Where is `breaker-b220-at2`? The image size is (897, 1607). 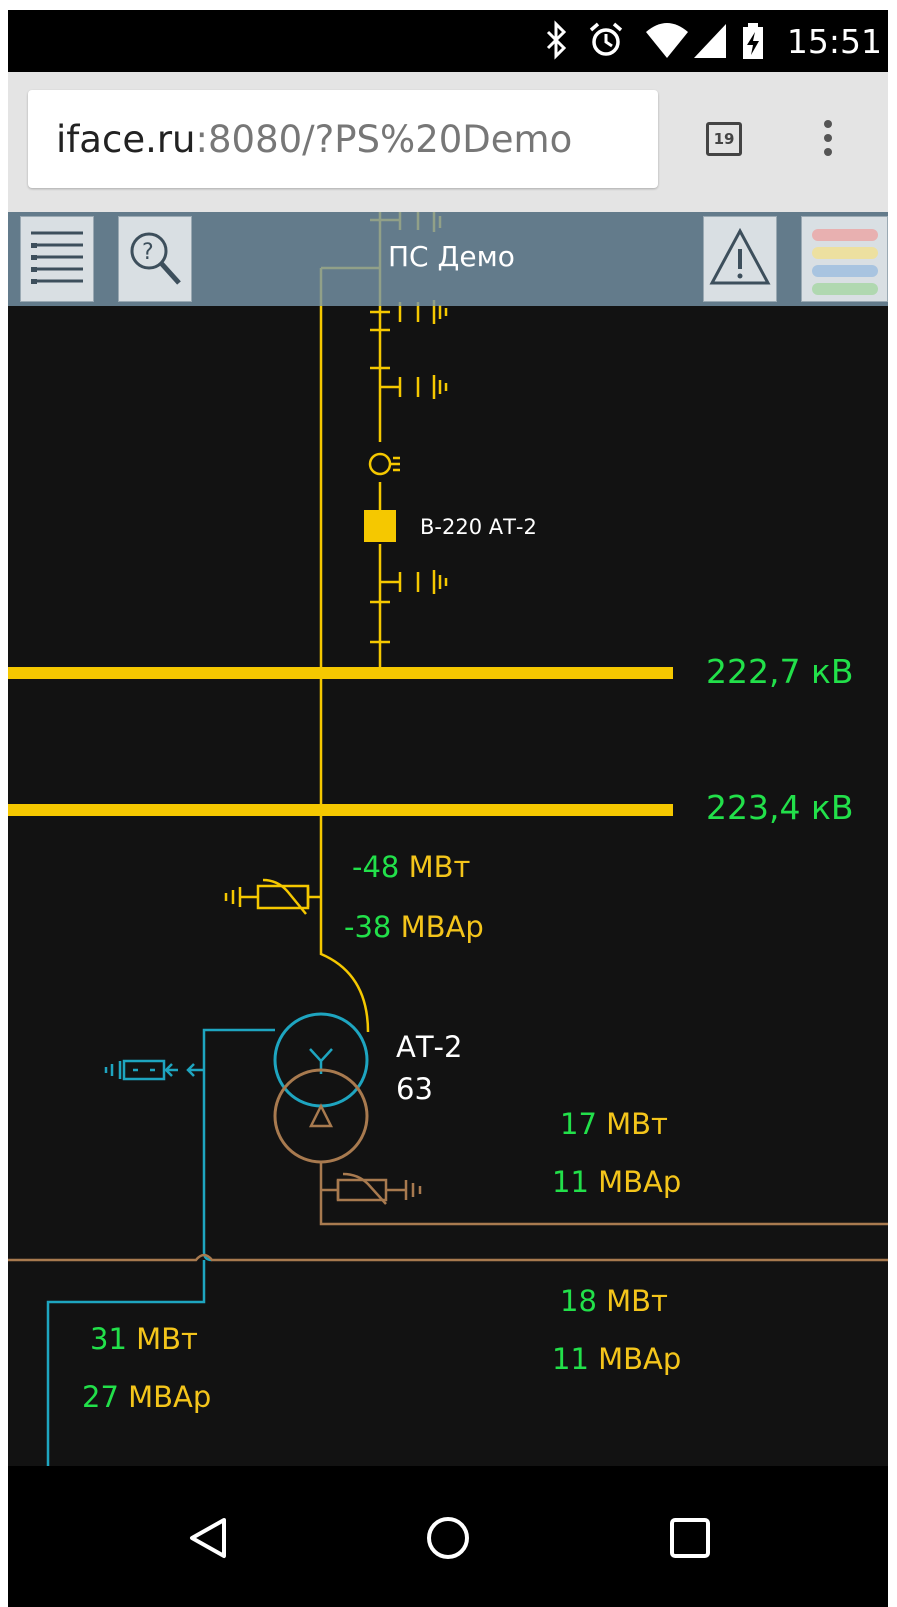 breaker-b220-at2 is located at coordinates (380, 526).